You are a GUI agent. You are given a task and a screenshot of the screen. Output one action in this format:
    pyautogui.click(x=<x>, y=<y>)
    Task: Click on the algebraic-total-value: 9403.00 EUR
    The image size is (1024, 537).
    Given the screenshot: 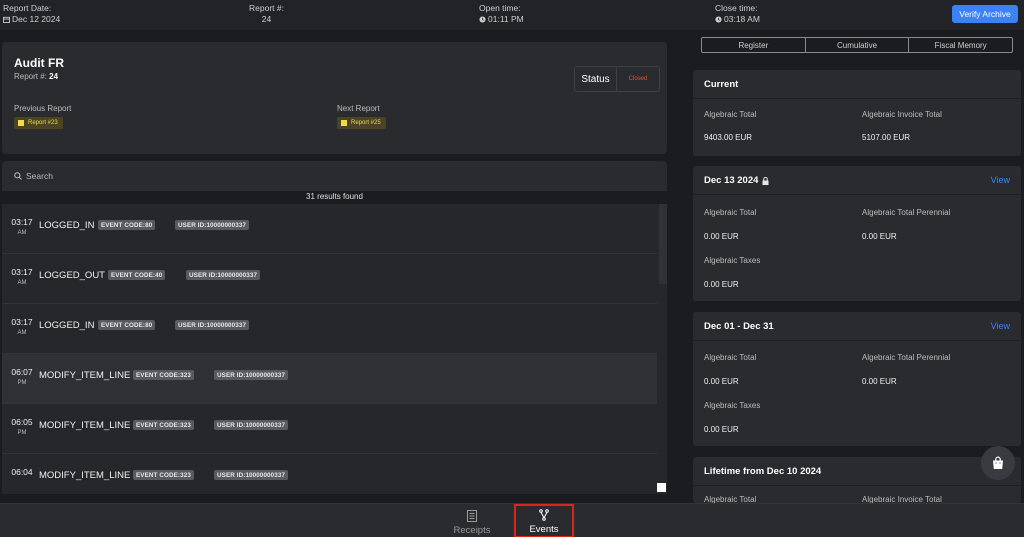 What is the action you would take?
    pyautogui.click(x=728, y=137)
    